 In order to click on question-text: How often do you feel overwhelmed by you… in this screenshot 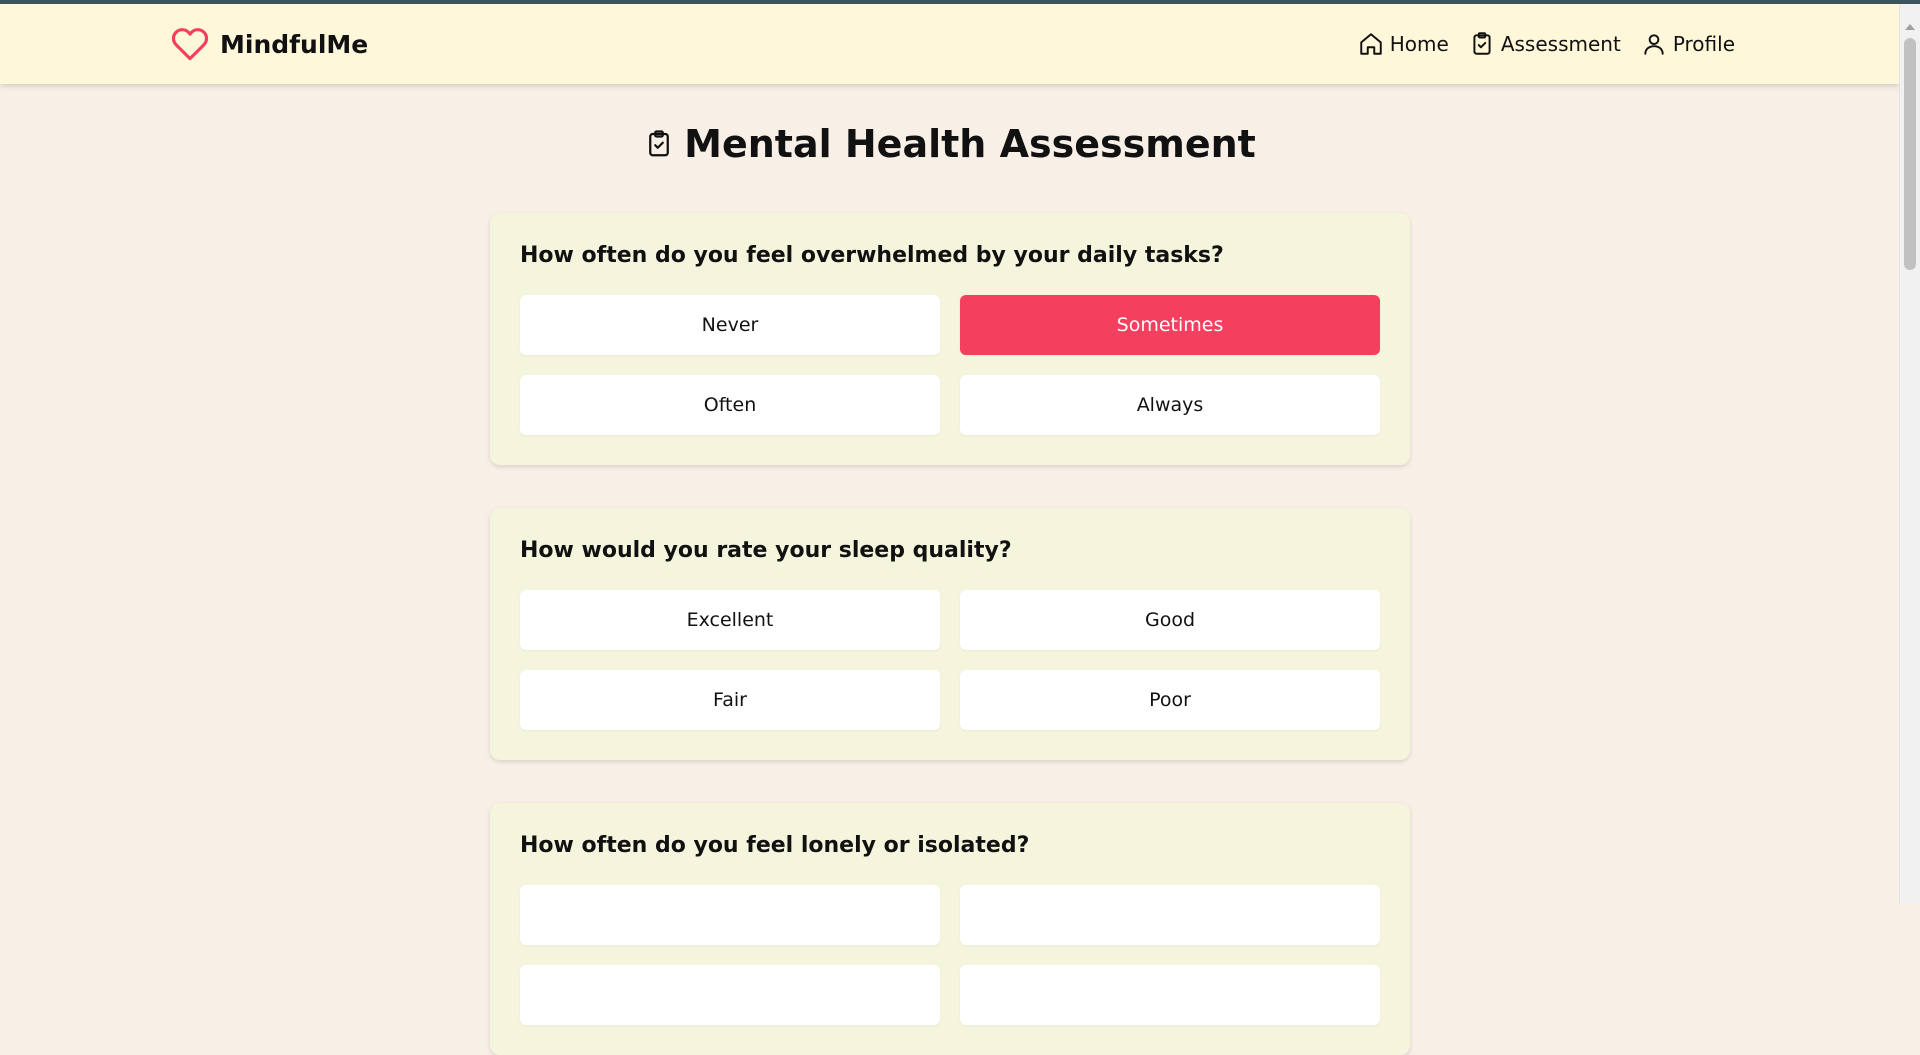, I will do `click(872, 255)`.